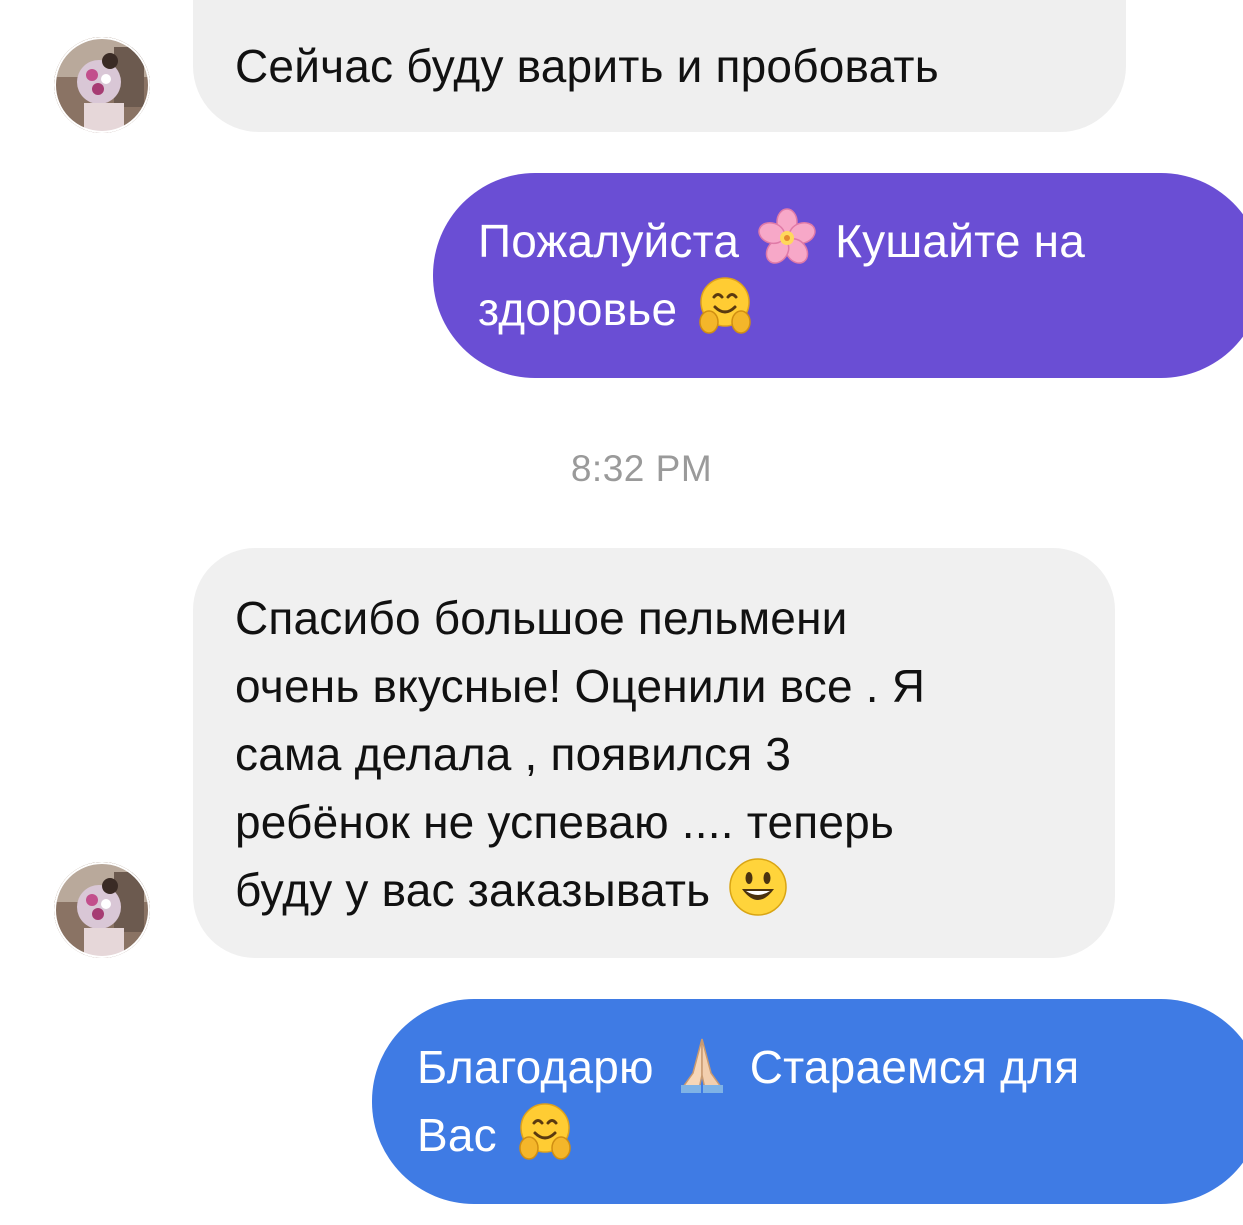  What do you see at coordinates (960, 241) in the screenshot?
I see `message-text: Кушайте на` at bounding box center [960, 241].